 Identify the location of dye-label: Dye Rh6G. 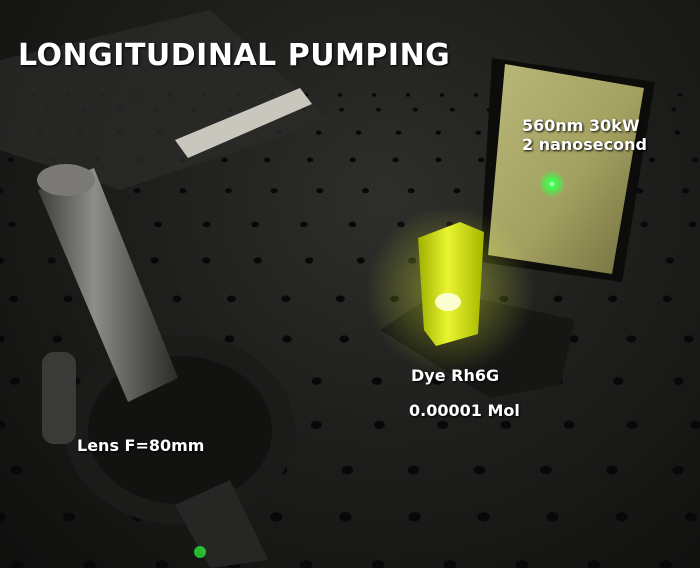
(455, 375).